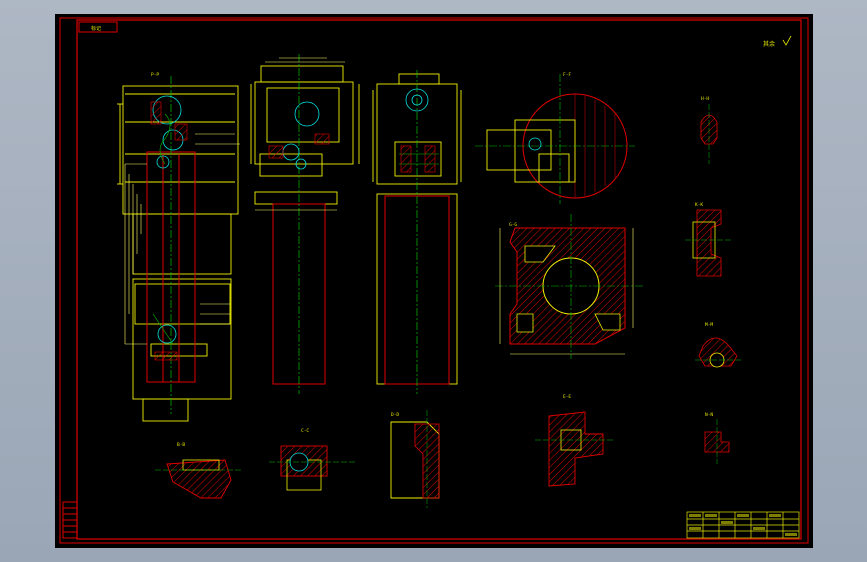 The image size is (867, 562). I want to click on stamp-text: 标记, so click(96, 28).